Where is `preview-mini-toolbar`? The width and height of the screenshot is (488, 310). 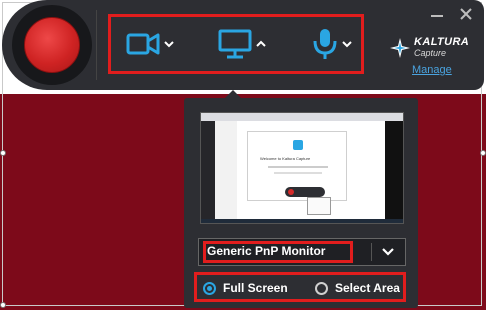 preview-mini-toolbar is located at coordinates (305, 192).